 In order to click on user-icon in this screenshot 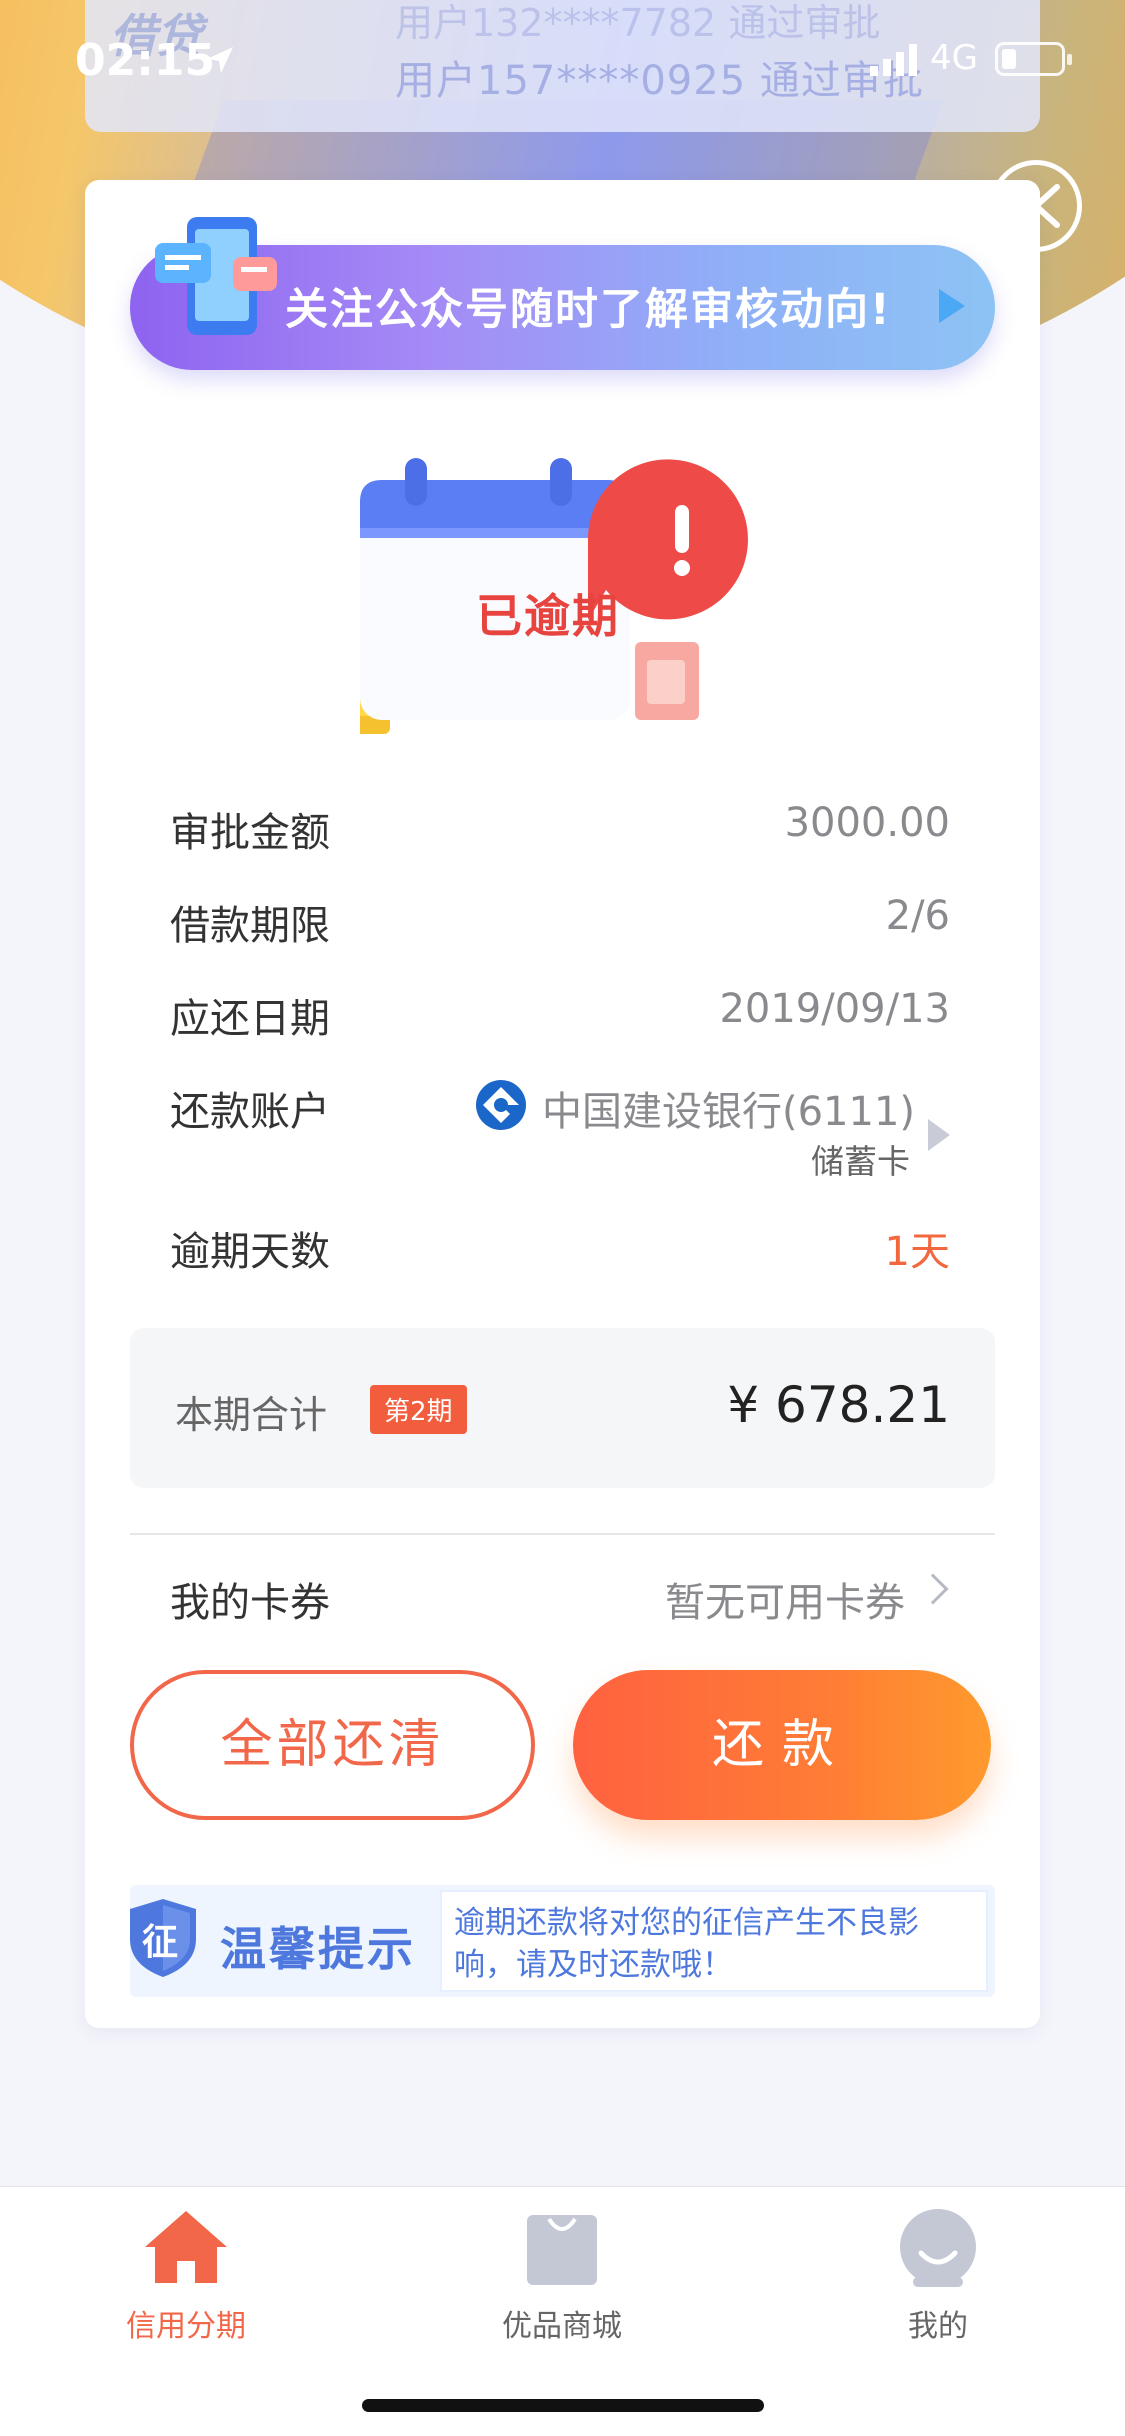, I will do `click(938, 2248)`.